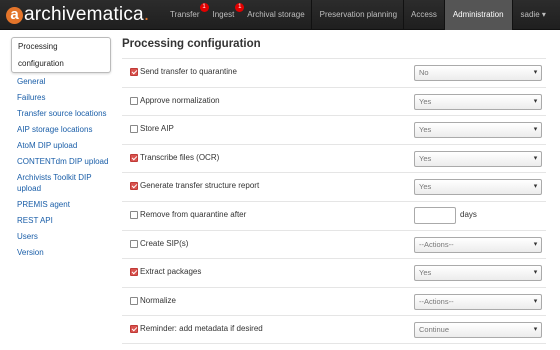  What do you see at coordinates (200, 186) in the screenshot?
I see `config-label: Generate transfer structure report` at bounding box center [200, 186].